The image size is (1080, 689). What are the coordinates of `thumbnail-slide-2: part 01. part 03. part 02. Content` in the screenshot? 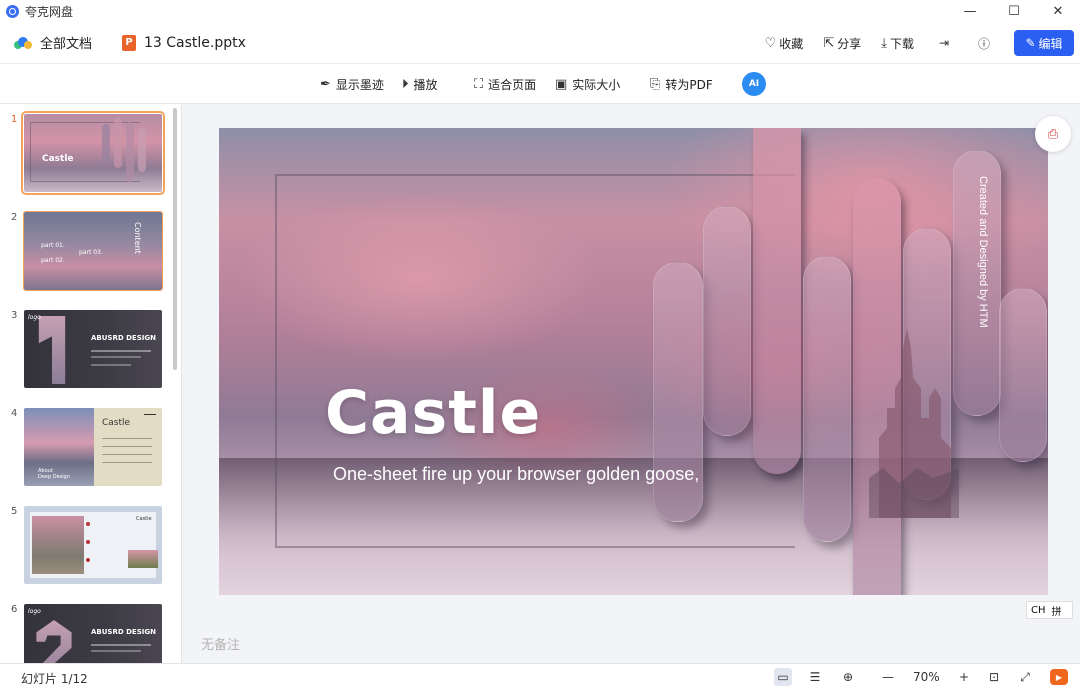 It's located at (93, 251).